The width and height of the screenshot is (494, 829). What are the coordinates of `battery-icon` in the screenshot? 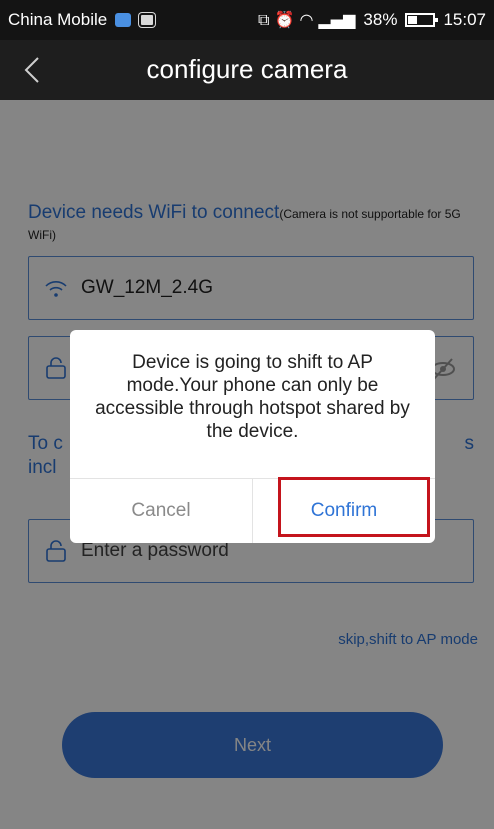 It's located at (422, 20).